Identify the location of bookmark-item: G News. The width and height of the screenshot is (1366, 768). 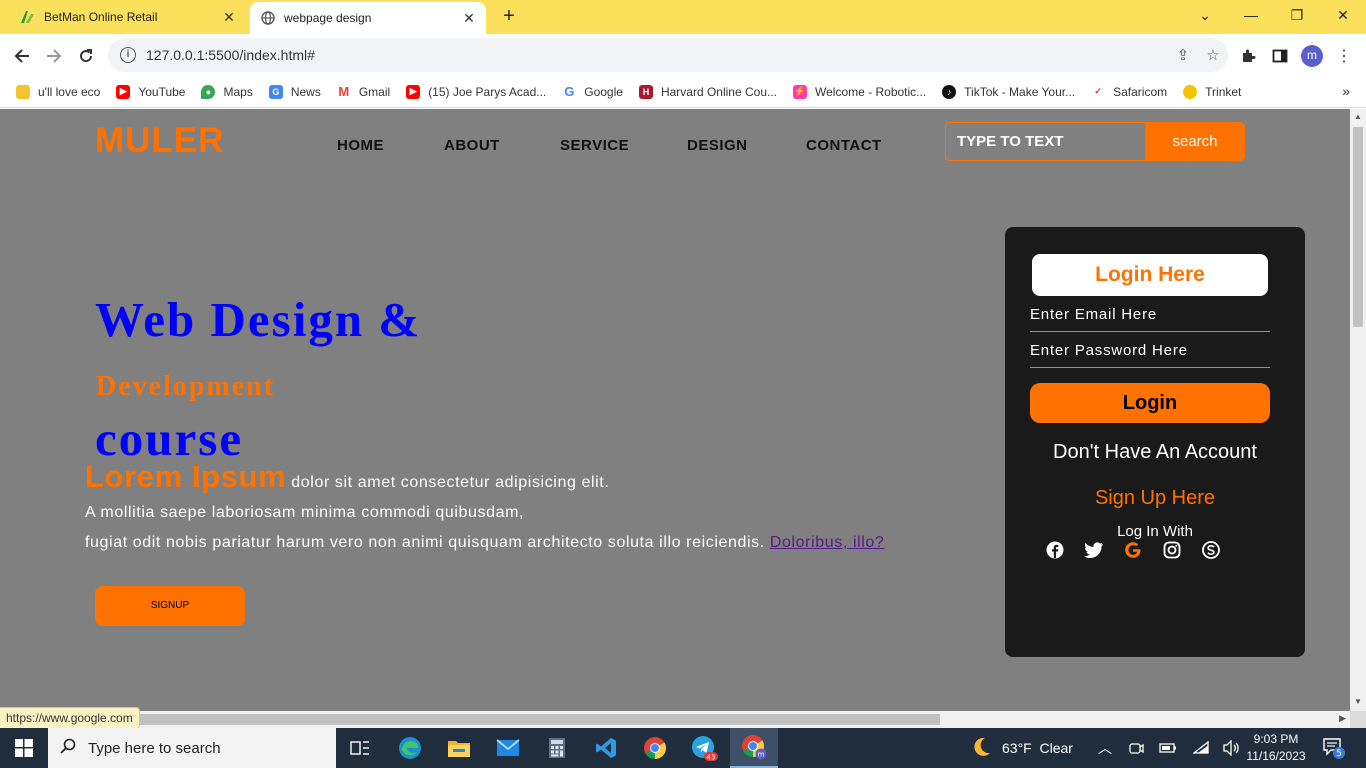
(294, 91).